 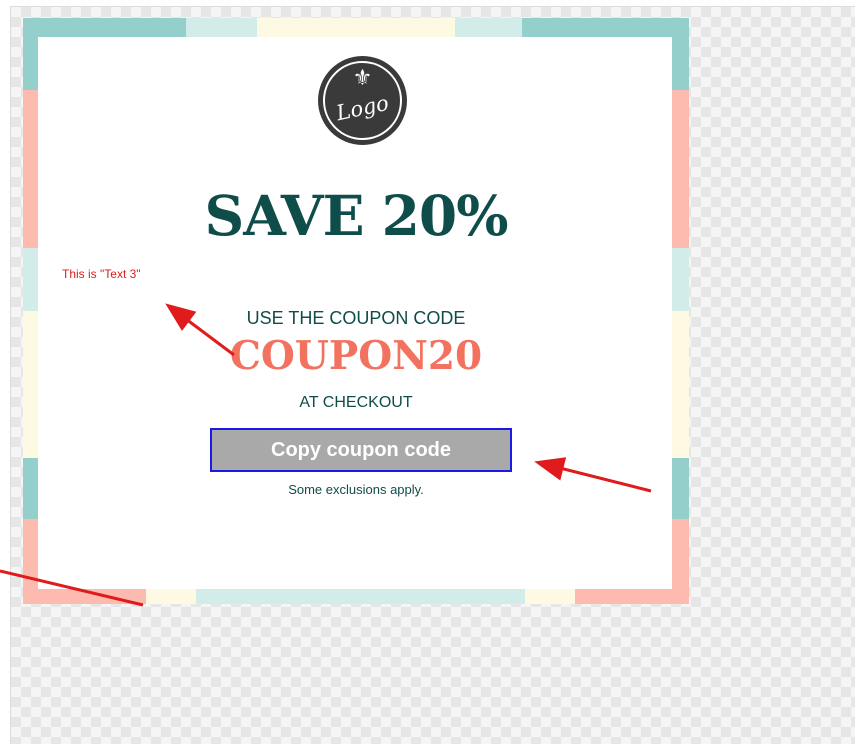 What do you see at coordinates (593, 475) in the screenshot?
I see `arrow-to-copy-button` at bounding box center [593, 475].